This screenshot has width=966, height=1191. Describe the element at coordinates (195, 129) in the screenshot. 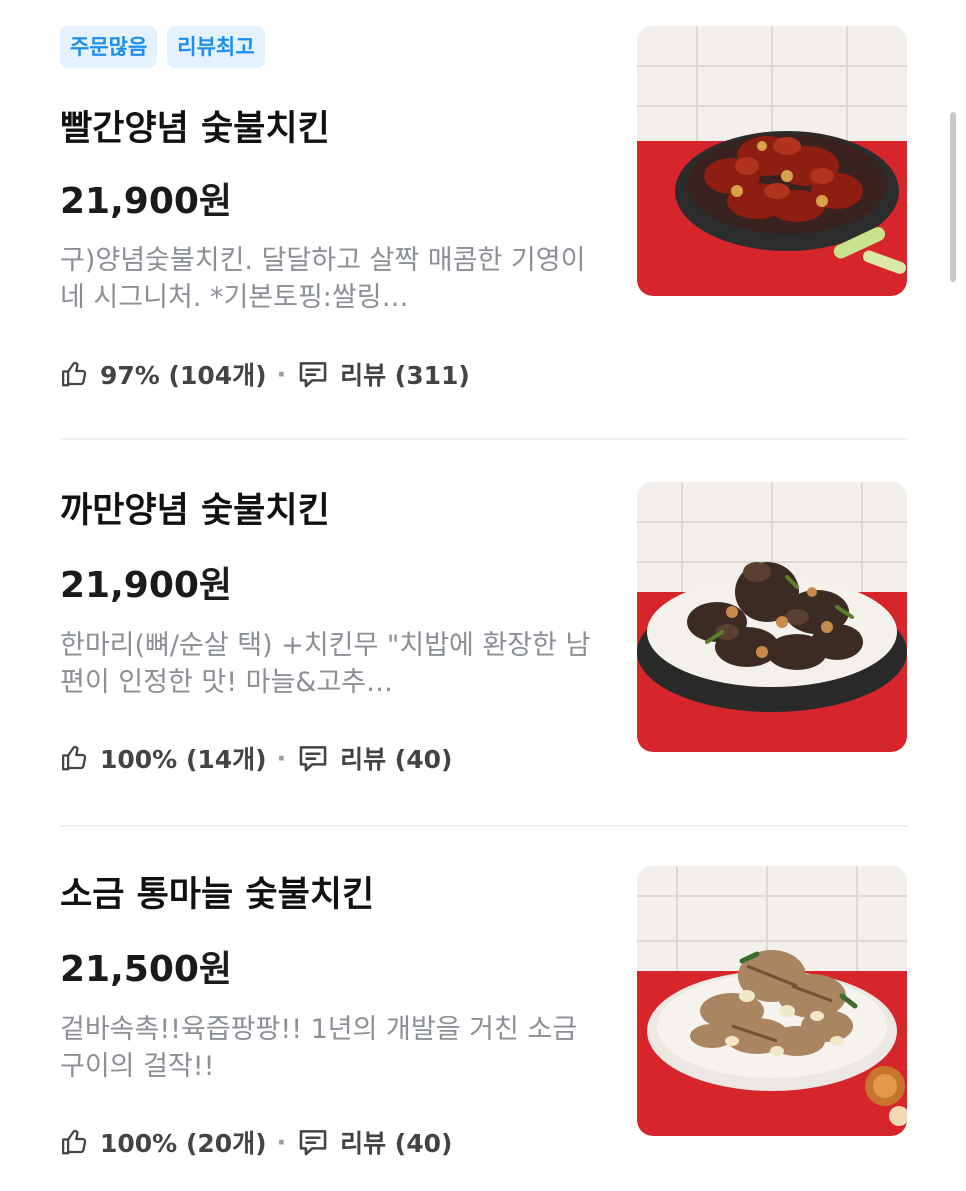

I see `item-name: 빨간양념 숯불치킨` at that location.